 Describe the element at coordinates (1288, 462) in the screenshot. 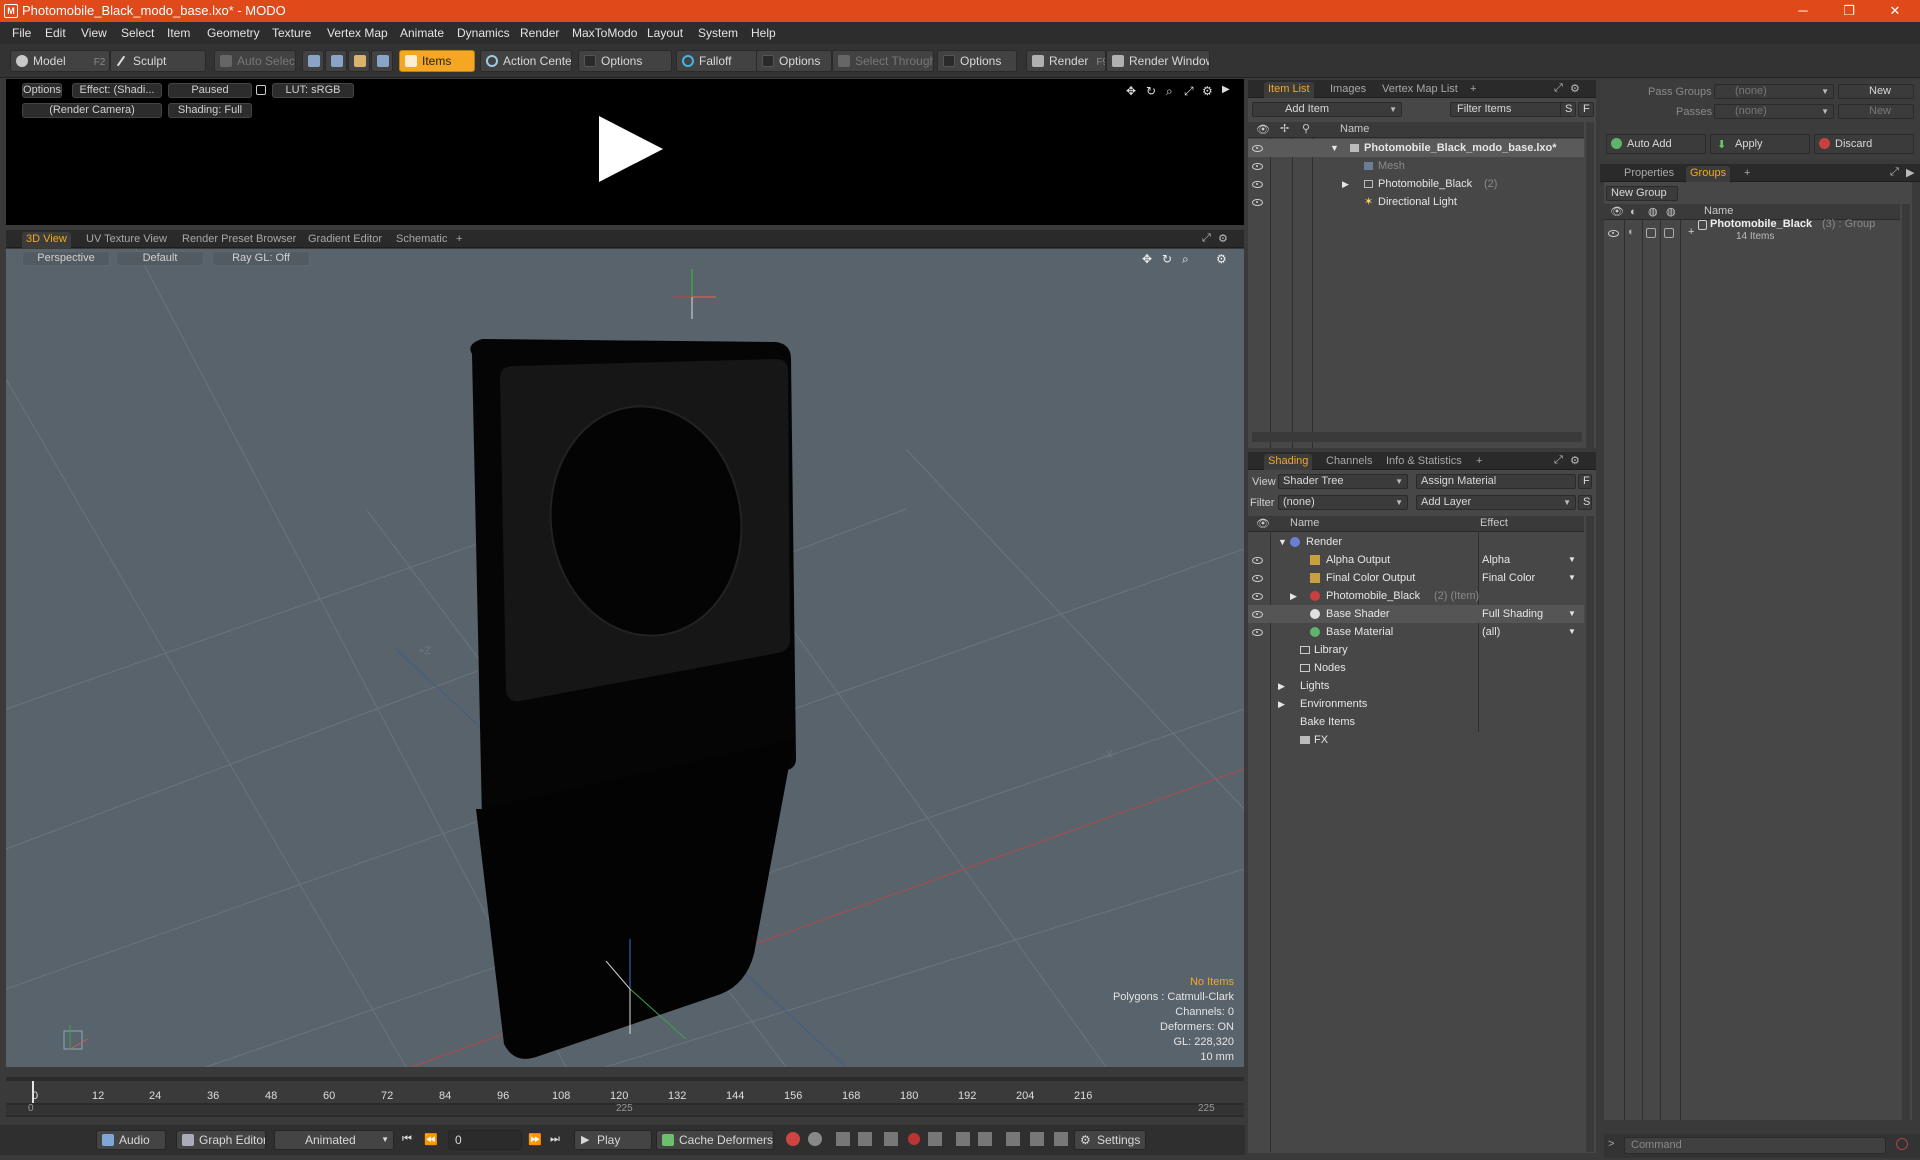

I see `tab-shading: Shading` at that location.